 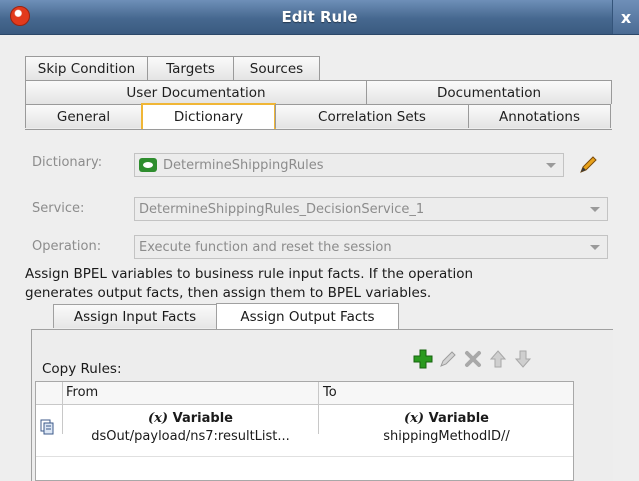 I want to click on edit-dictionary-icon, so click(x=588, y=165).